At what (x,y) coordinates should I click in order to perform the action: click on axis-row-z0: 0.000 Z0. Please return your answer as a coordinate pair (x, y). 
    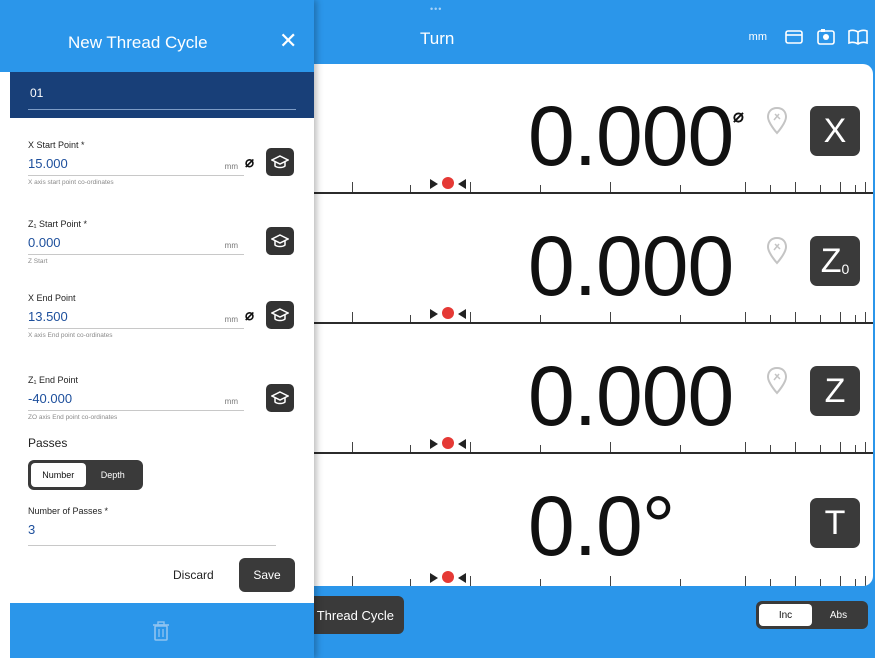
    Looking at the image, I should click on (586, 259).